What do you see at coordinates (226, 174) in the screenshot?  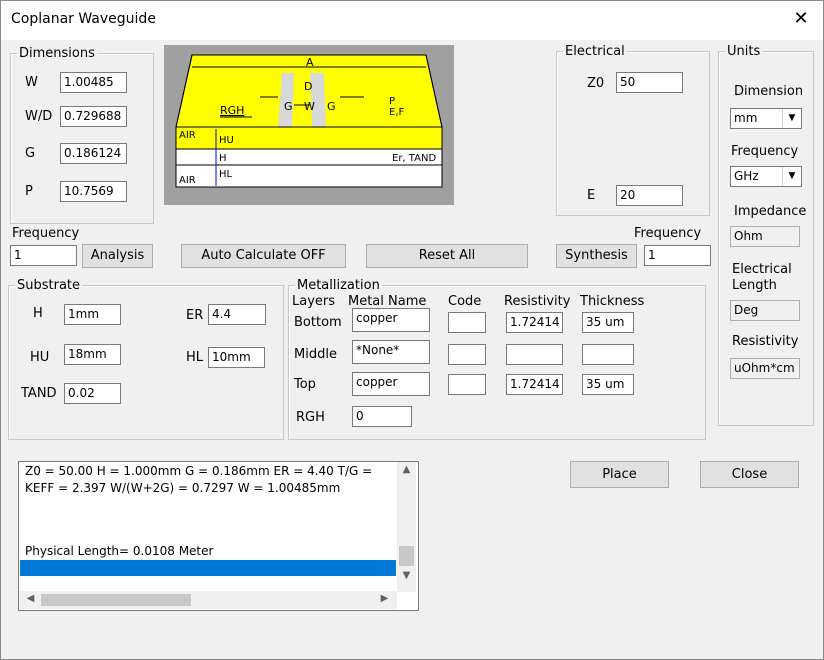 I see `diagram-label-hl: HL` at bounding box center [226, 174].